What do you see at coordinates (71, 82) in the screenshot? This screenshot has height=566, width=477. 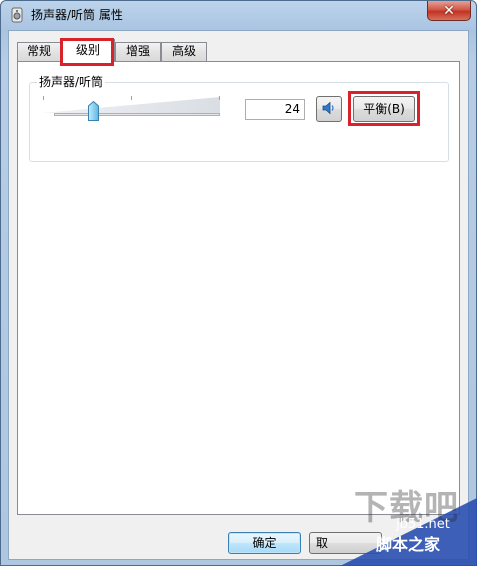 I see `group-label: 扬声器/听筒` at bounding box center [71, 82].